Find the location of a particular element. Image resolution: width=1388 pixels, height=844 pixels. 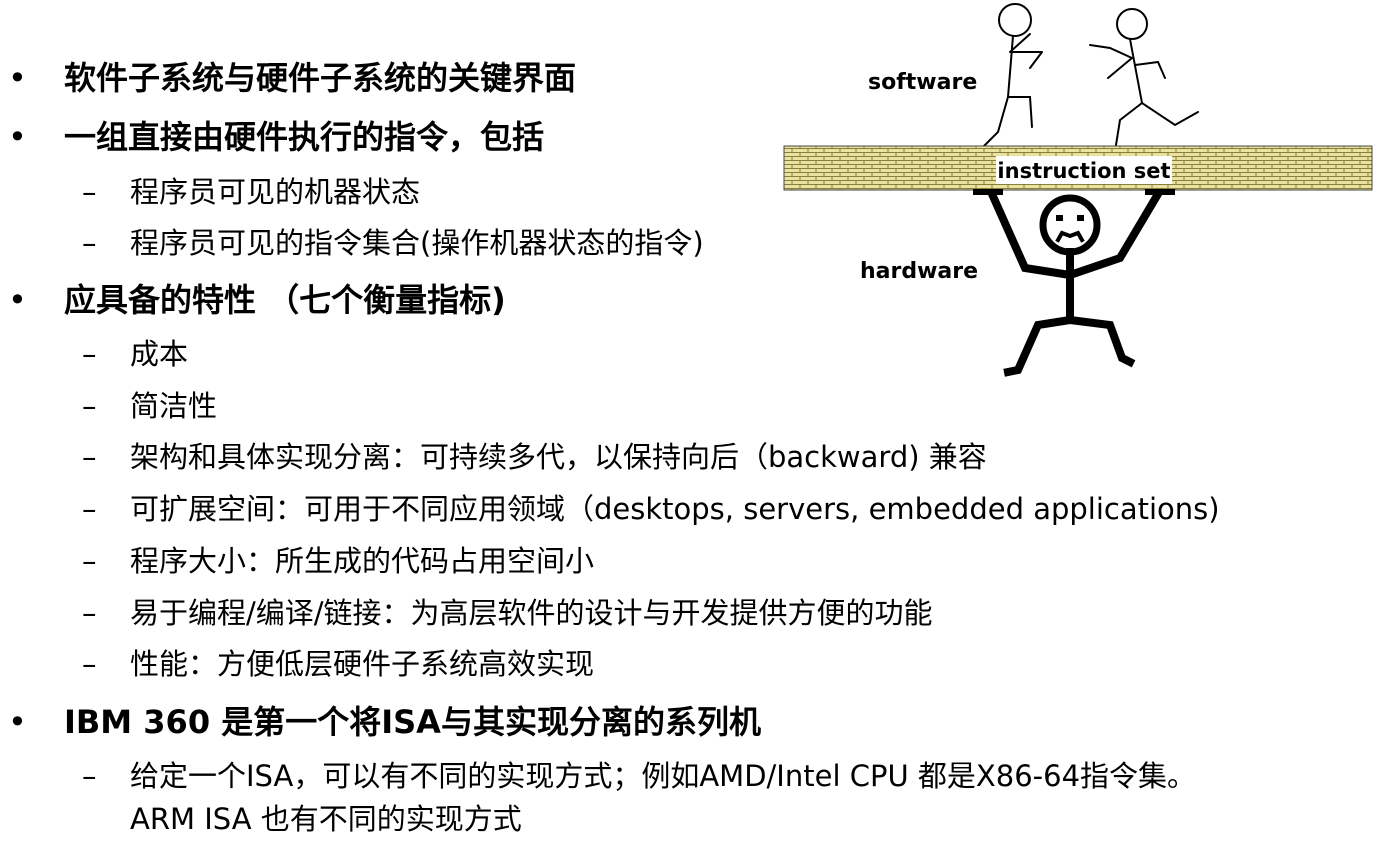

sub-item-text: 程序员可见的机器状态 is located at coordinates (275, 192).